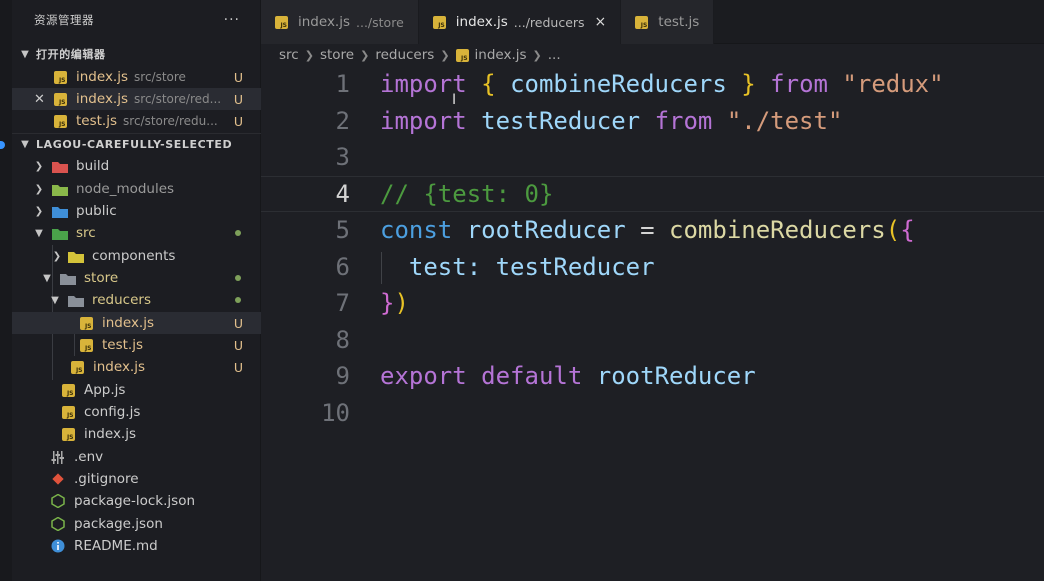 The height and width of the screenshot is (581, 1044). I want to click on folder-name: store, so click(101, 278).